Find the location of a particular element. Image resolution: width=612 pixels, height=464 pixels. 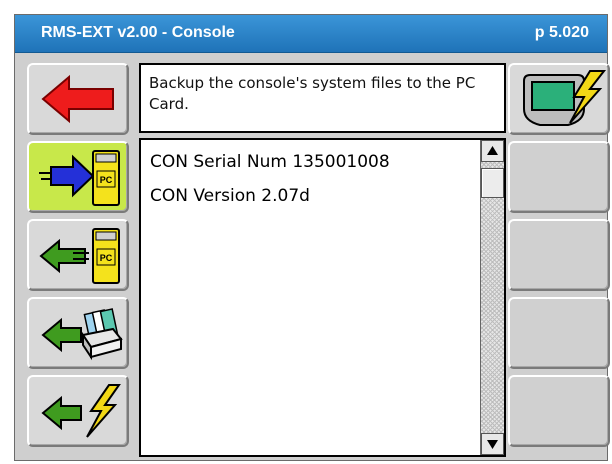

arrow-down-icon is located at coordinates (492, 444).